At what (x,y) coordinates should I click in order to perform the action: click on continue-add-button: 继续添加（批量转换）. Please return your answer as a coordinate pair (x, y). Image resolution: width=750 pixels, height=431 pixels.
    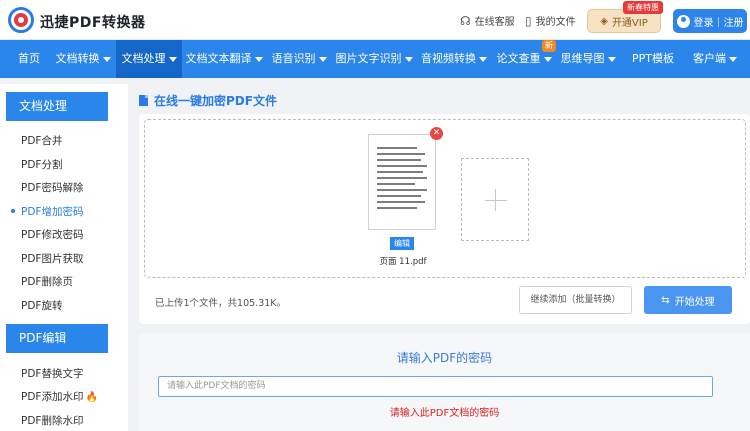
    Looking at the image, I should click on (575, 300).